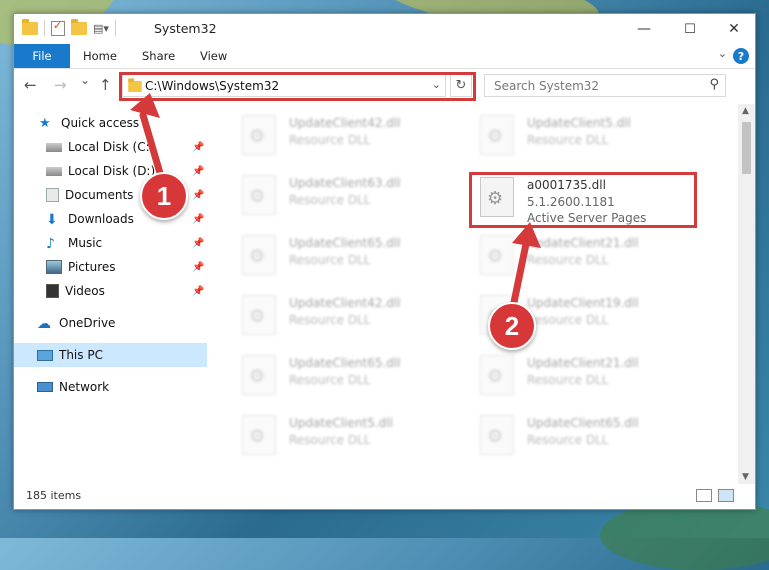  What do you see at coordinates (512, 326) in the screenshot?
I see `callout-step-2: 2` at bounding box center [512, 326].